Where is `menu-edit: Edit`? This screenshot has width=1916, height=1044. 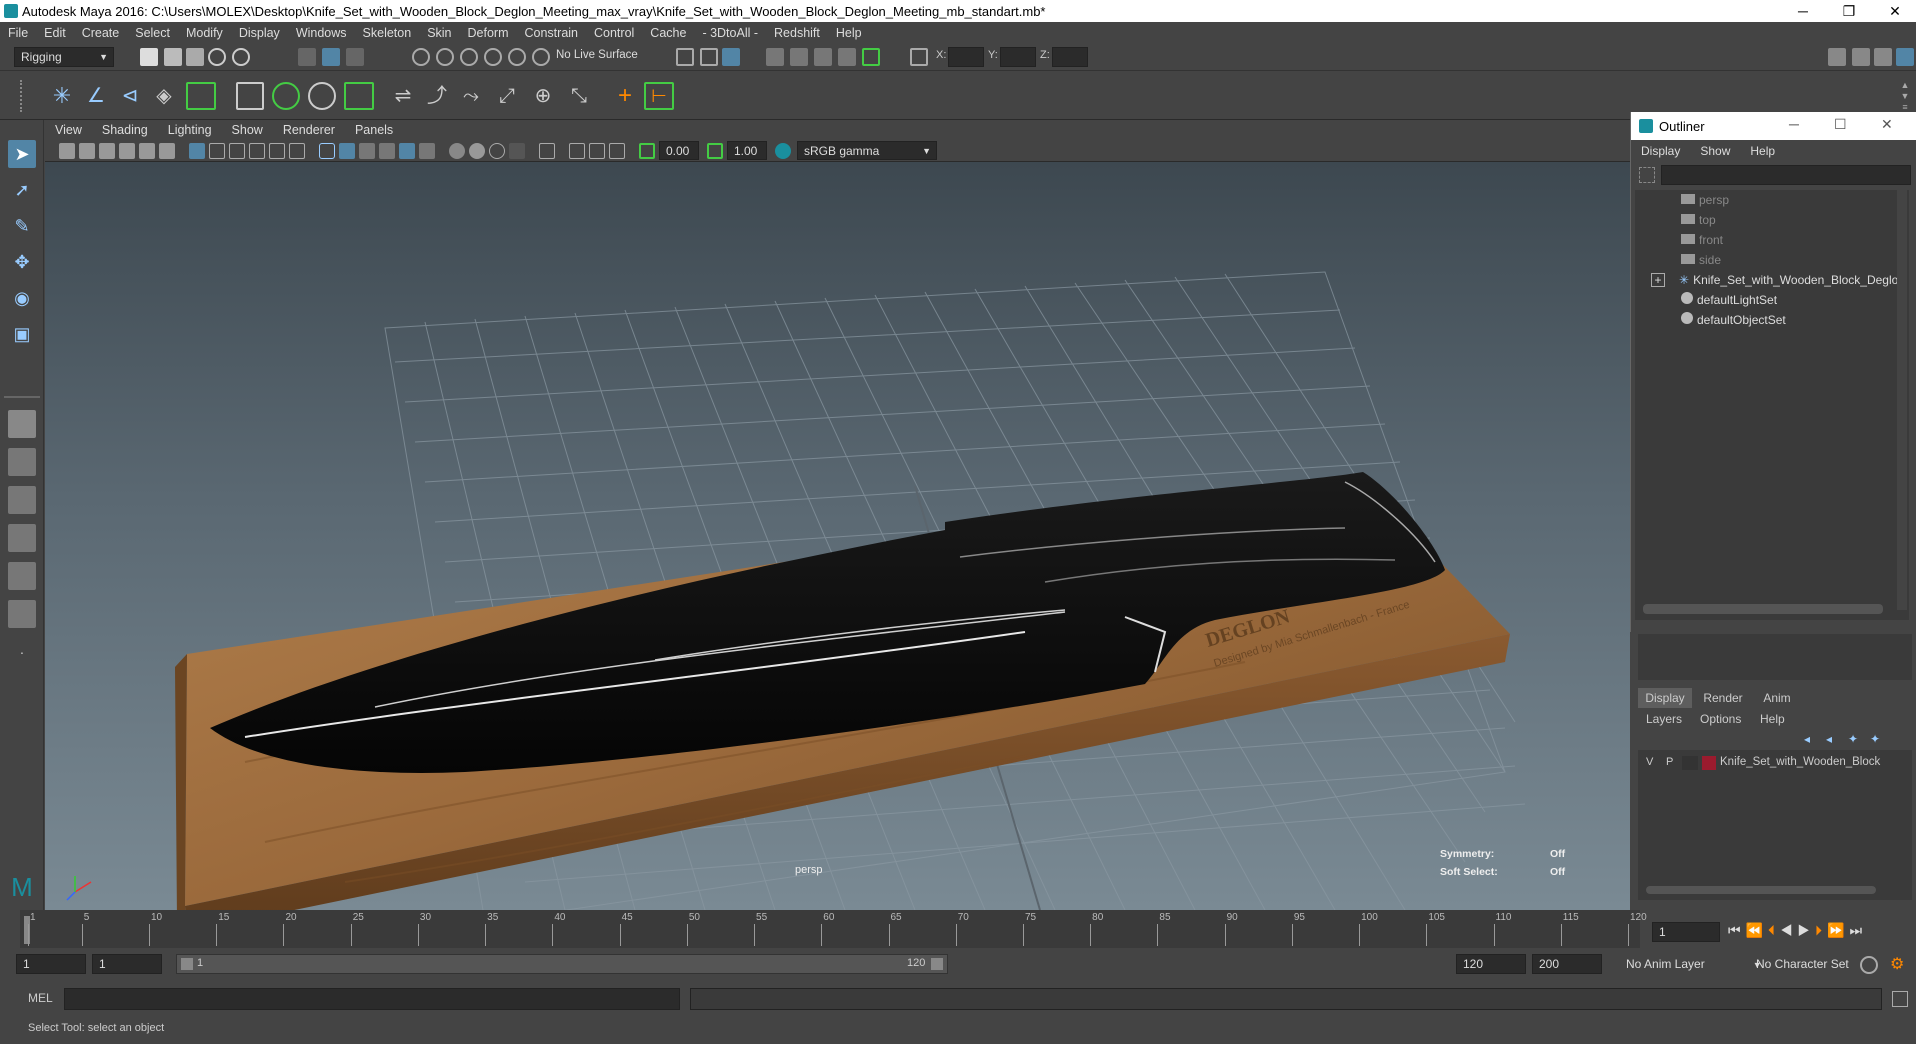
menu-edit: Edit is located at coordinates (55, 33).